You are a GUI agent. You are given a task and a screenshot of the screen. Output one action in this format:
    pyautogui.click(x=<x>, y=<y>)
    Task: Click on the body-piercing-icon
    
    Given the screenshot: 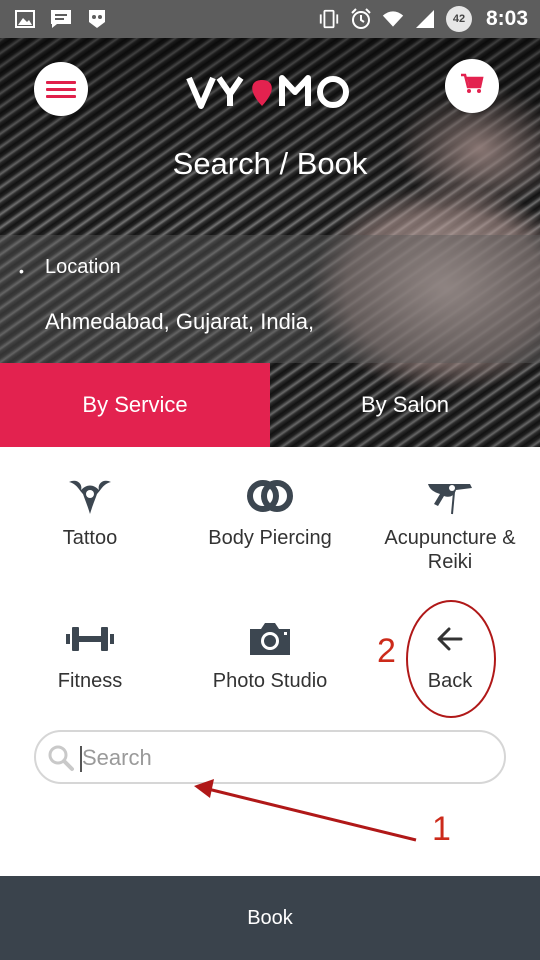 What is the action you would take?
    pyautogui.click(x=270, y=496)
    